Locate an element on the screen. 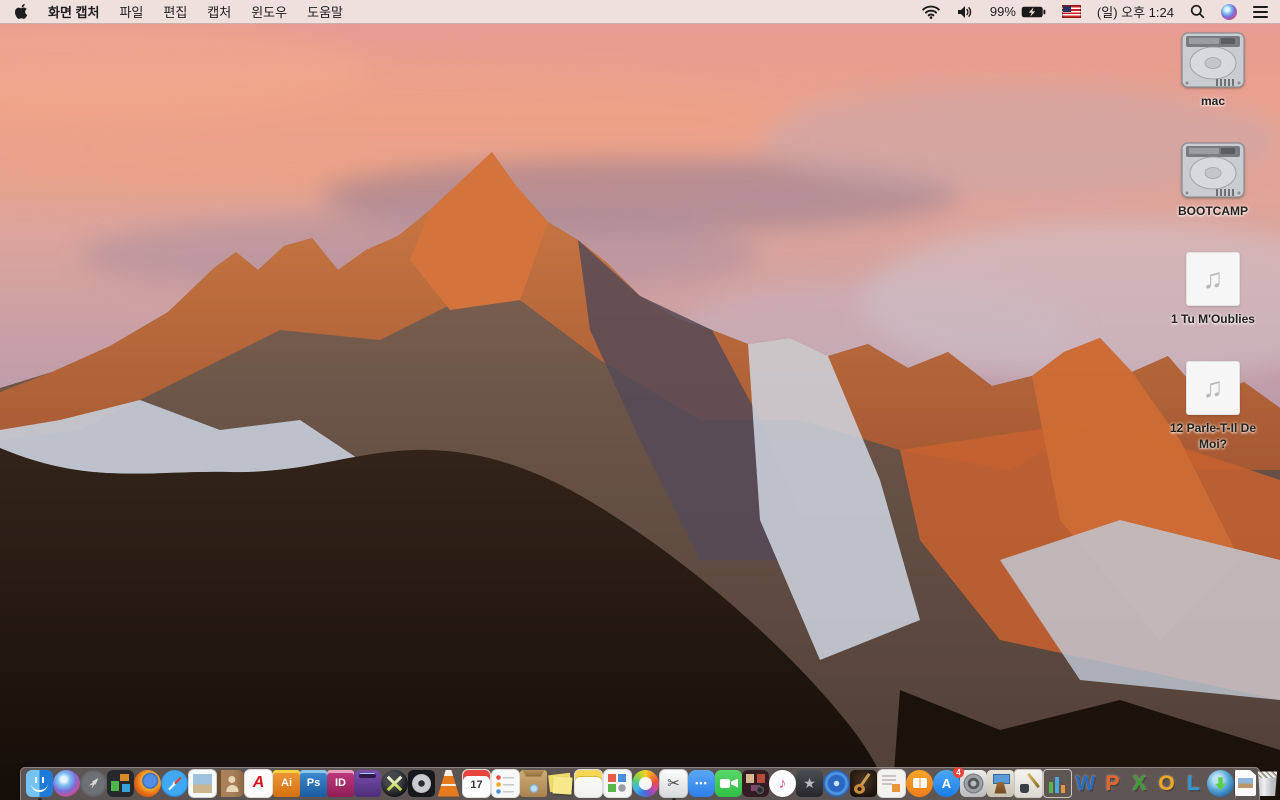  word-glyph: W is located at coordinates (1085, 783).